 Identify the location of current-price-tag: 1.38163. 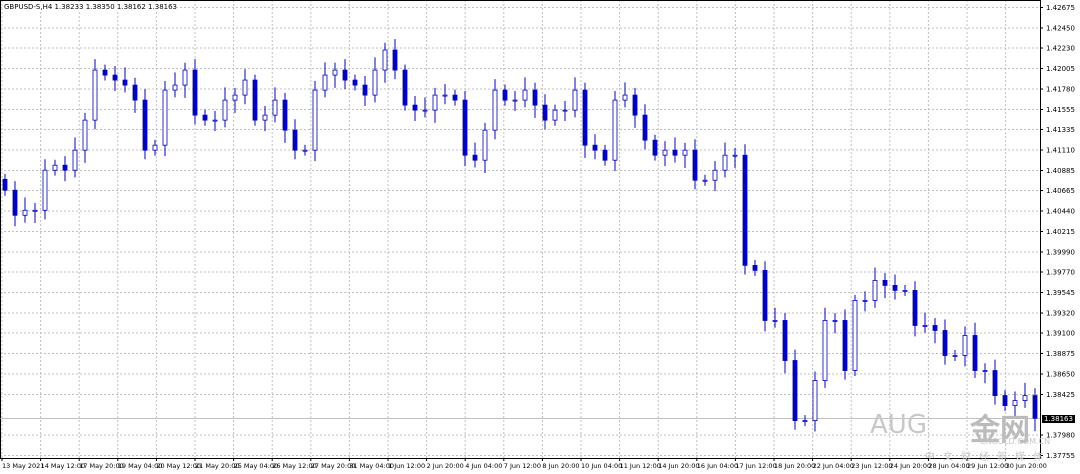
(1058, 419).